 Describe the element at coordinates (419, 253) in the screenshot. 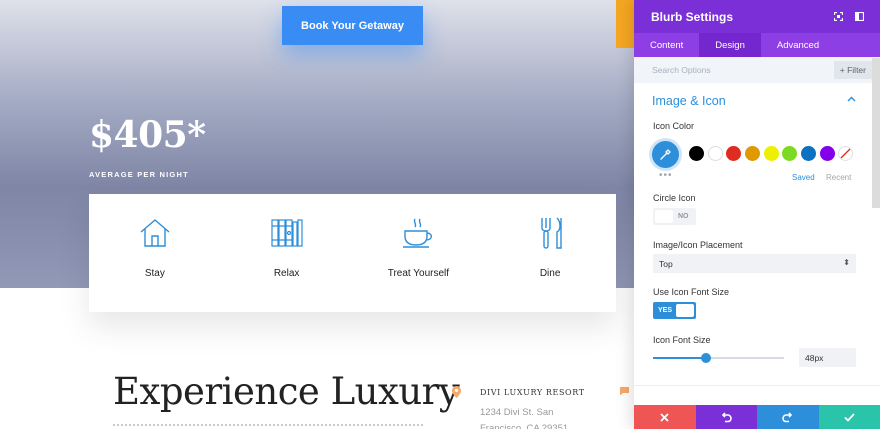

I see `feature-item-treat-yourself: Treat Yourself` at that location.